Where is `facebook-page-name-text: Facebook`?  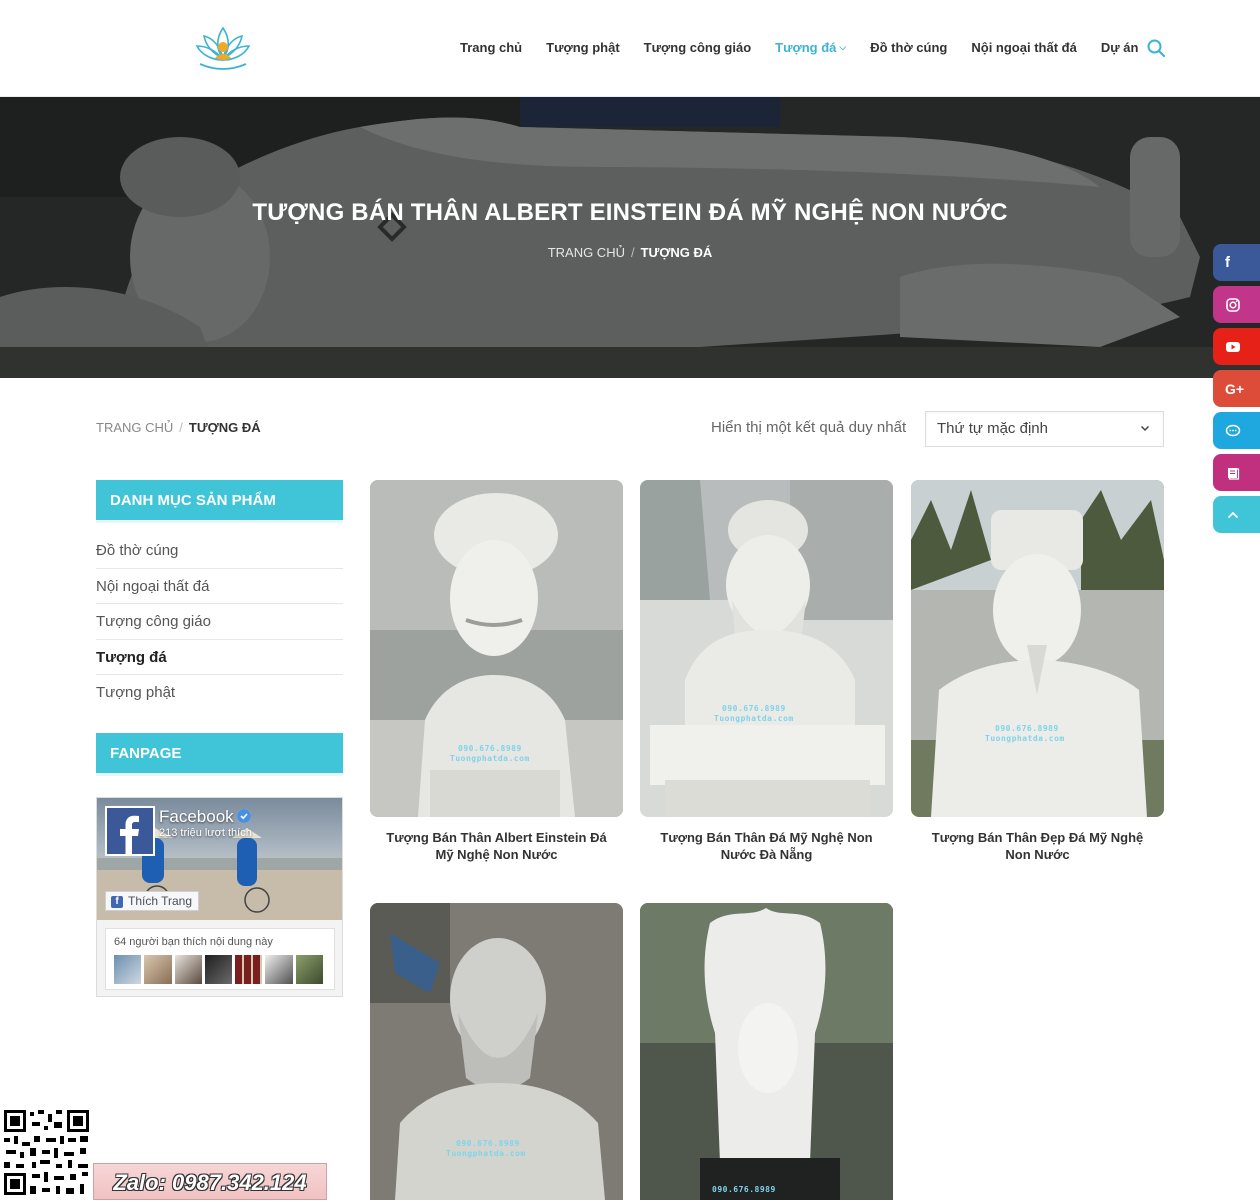 facebook-page-name-text: Facebook is located at coordinates (196, 816).